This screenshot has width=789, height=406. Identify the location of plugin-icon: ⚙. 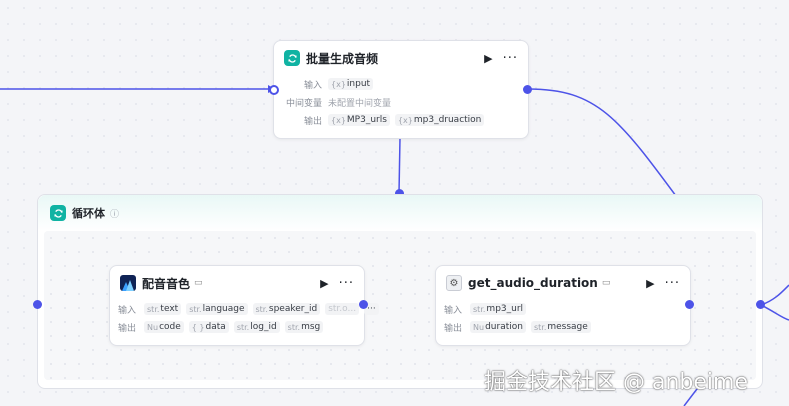
(454, 283).